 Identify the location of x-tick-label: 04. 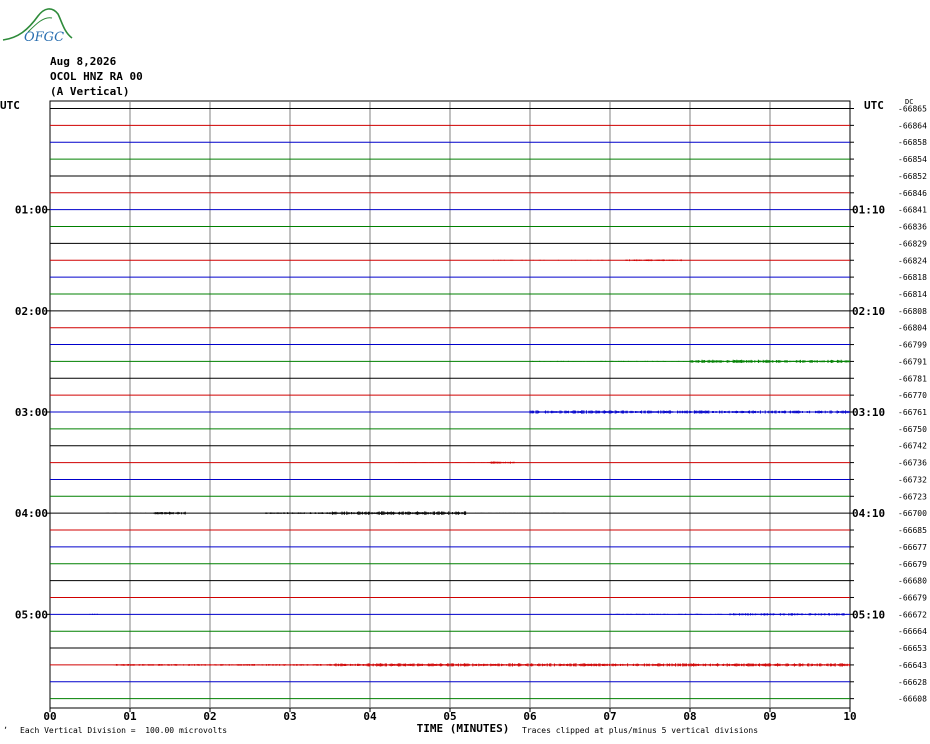
(370, 716).